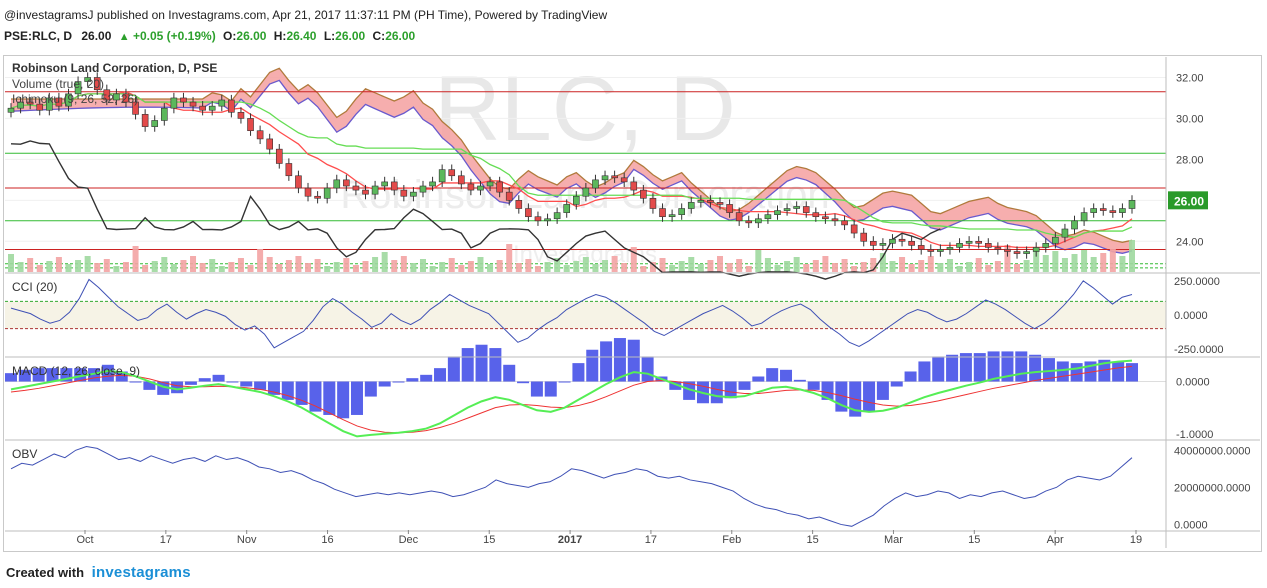  I want to click on obv-pane: OBV, so click(571, 486).